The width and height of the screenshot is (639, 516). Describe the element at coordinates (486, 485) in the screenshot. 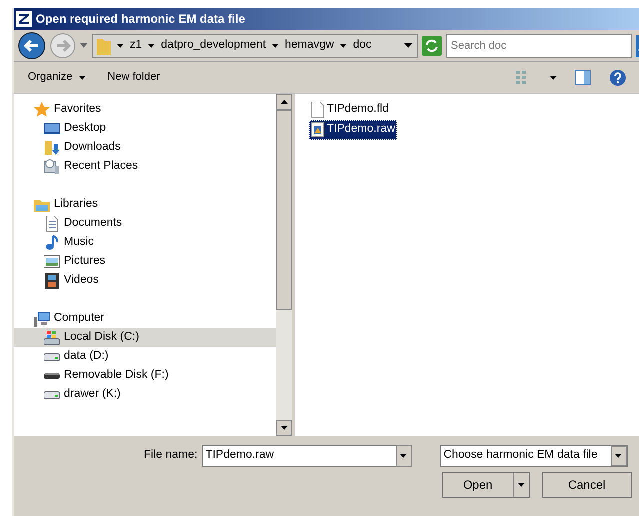

I see `open-button: Open` at that location.